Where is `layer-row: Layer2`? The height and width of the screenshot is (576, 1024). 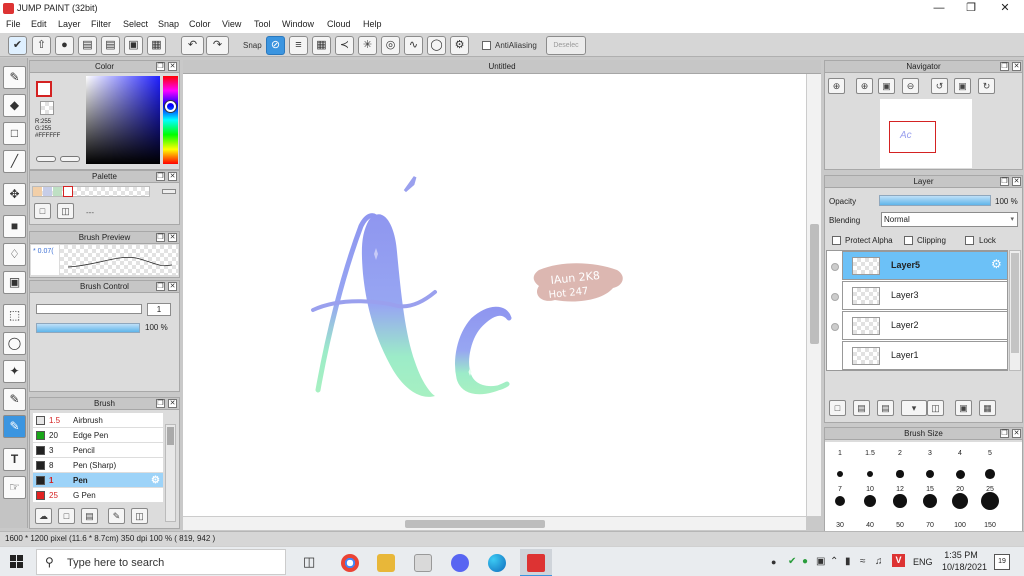
layer-row: Layer2 is located at coordinates (925, 325).